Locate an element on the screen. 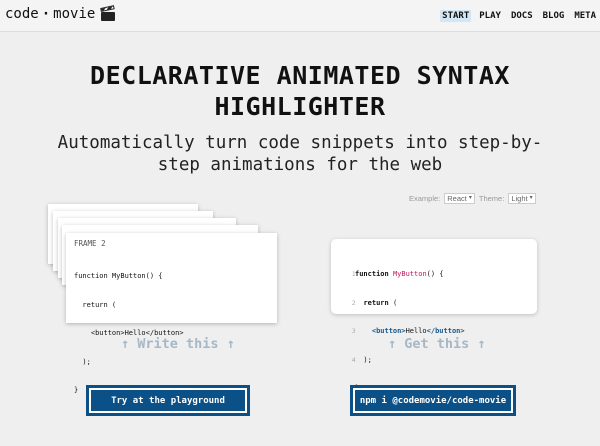  main-menu: START PLAY DOCS BLOG META is located at coordinates (519, 16).